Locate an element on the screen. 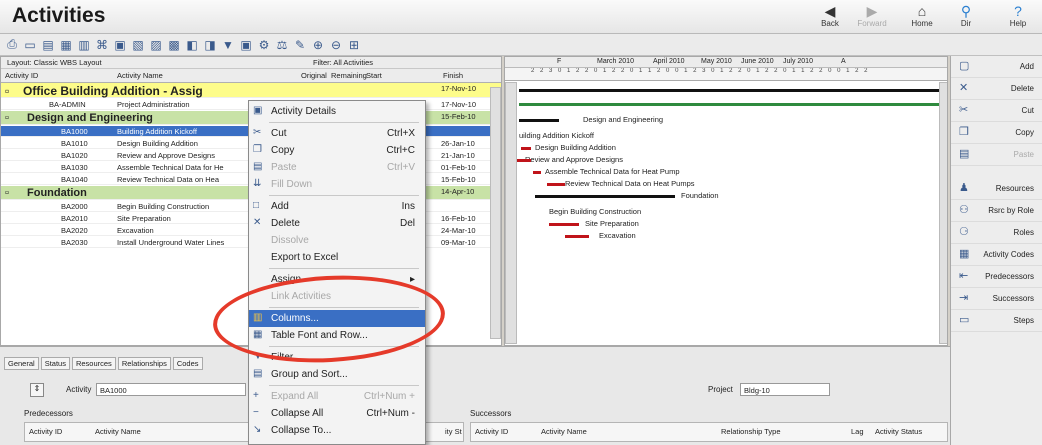 This screenshot has height=445, width=1042. zoom-icon: ◧ is located at coordinates (192, 45).